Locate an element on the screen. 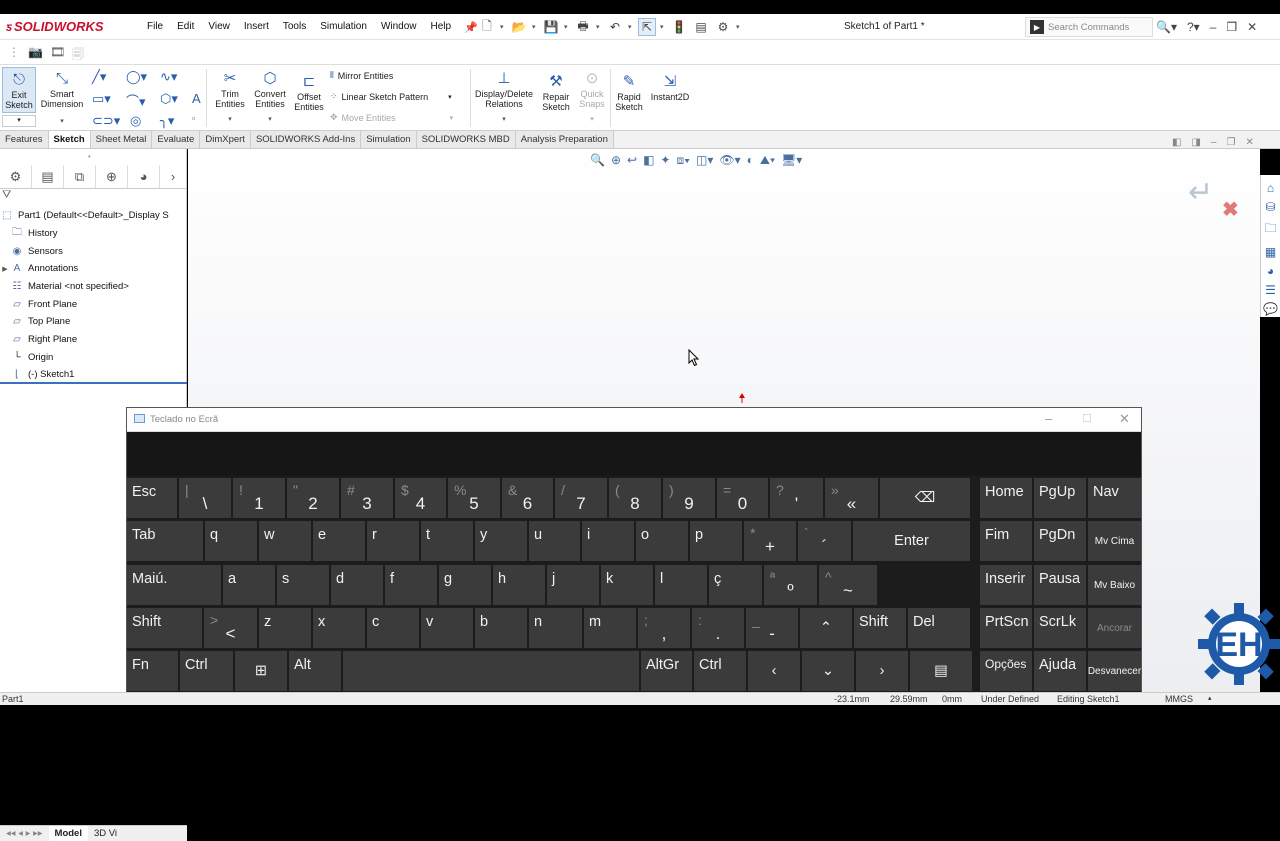  key-3-0-shift: Shift is located at coordinates (164, 628).